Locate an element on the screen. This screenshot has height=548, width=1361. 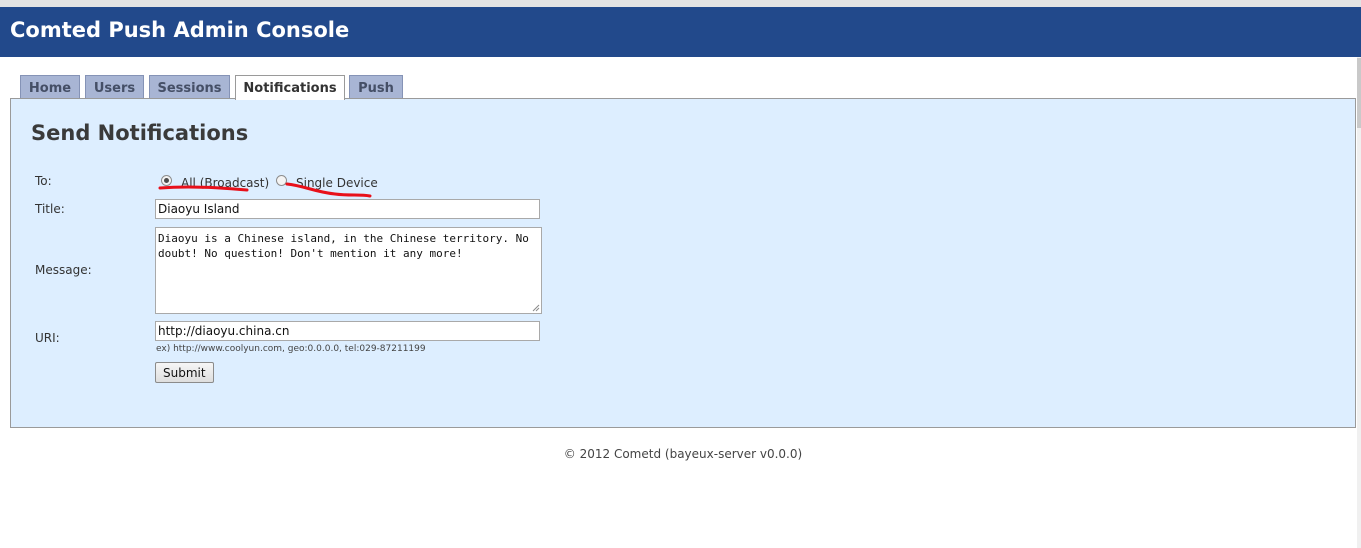
footer-copyright: © 2012 Cometd (bayeux-server v0.0.0) is located at coordinates (683, 454).